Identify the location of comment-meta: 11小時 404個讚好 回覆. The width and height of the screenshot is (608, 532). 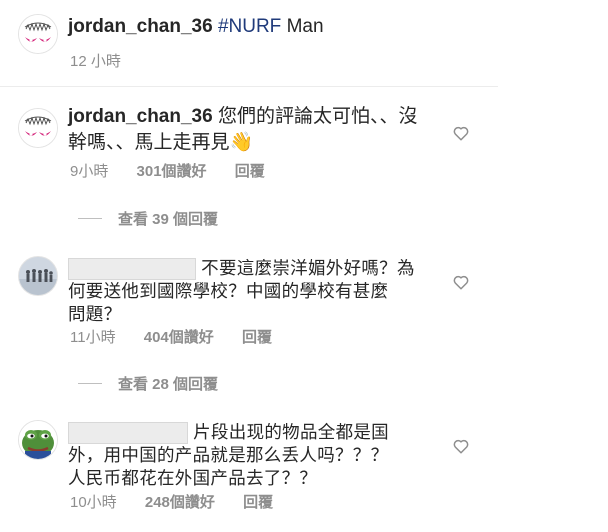
(171, 336).